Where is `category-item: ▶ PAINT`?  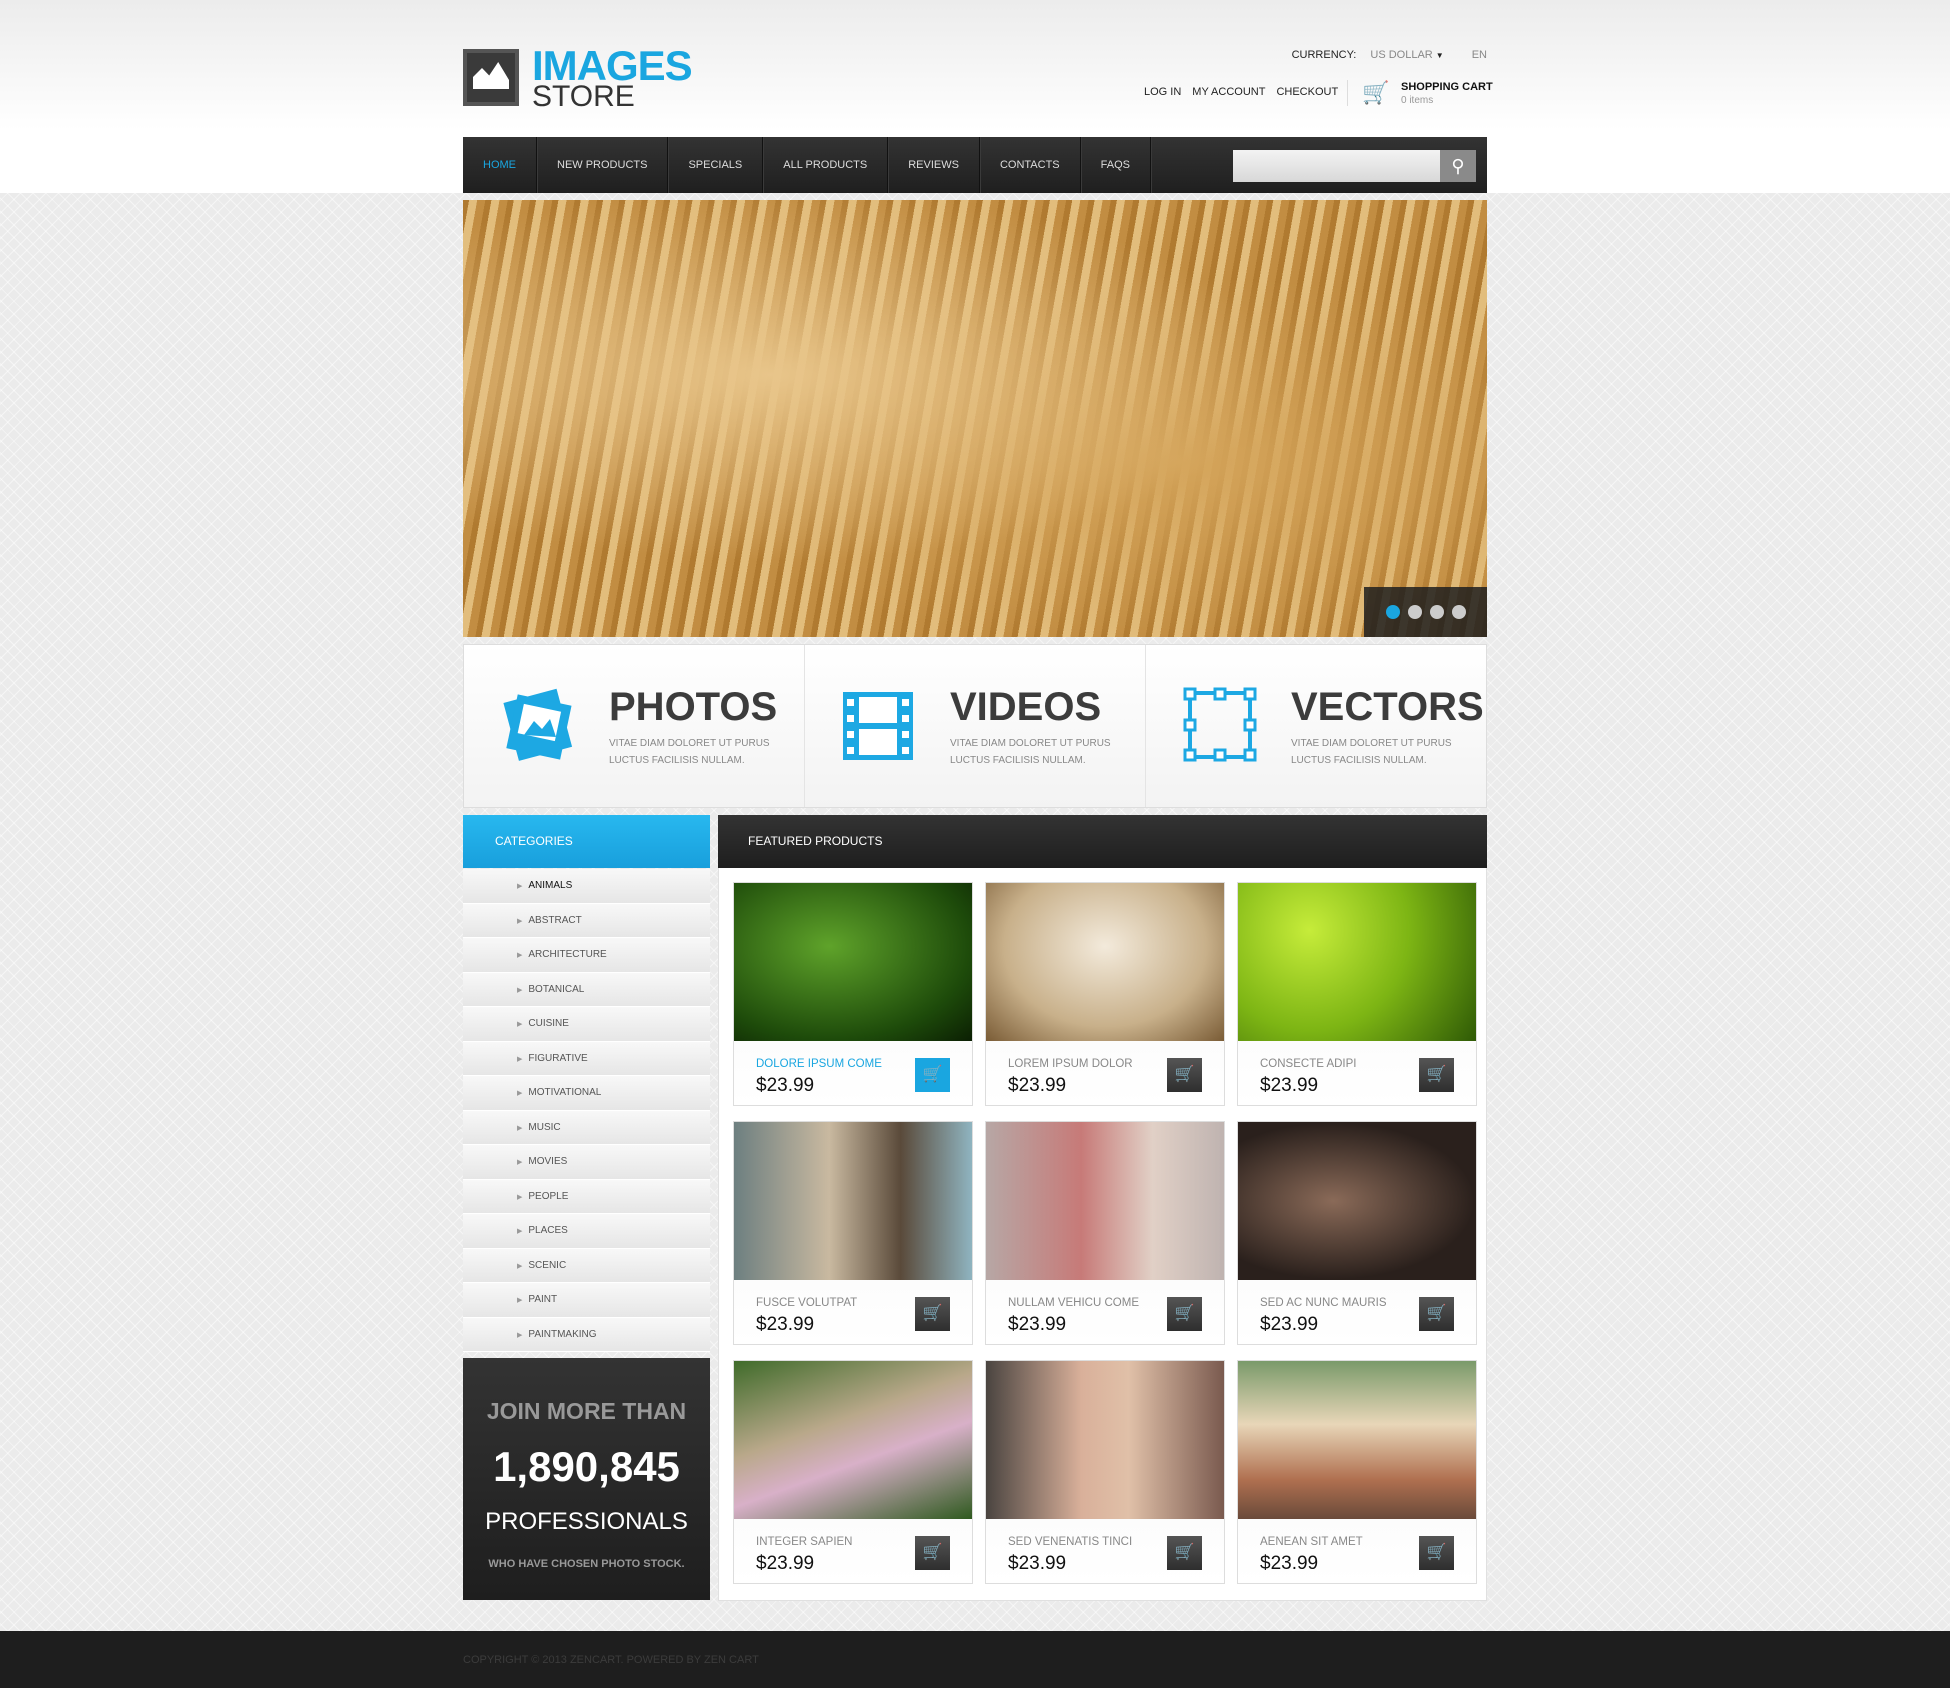 category-item: ▶ PAINT is located at coordinates (586, 1300).